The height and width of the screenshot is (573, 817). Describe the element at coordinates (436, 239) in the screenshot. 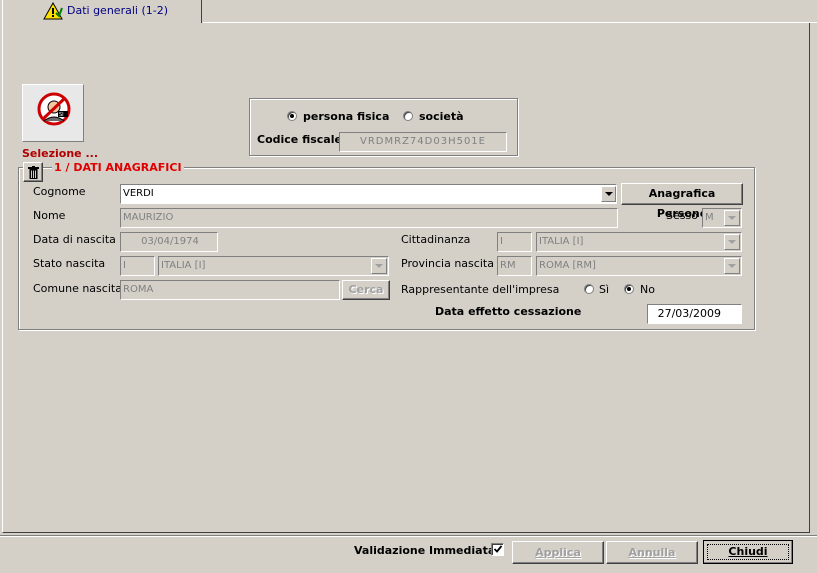

I see `cittadinanza-label: Cittadinanza` at that location.